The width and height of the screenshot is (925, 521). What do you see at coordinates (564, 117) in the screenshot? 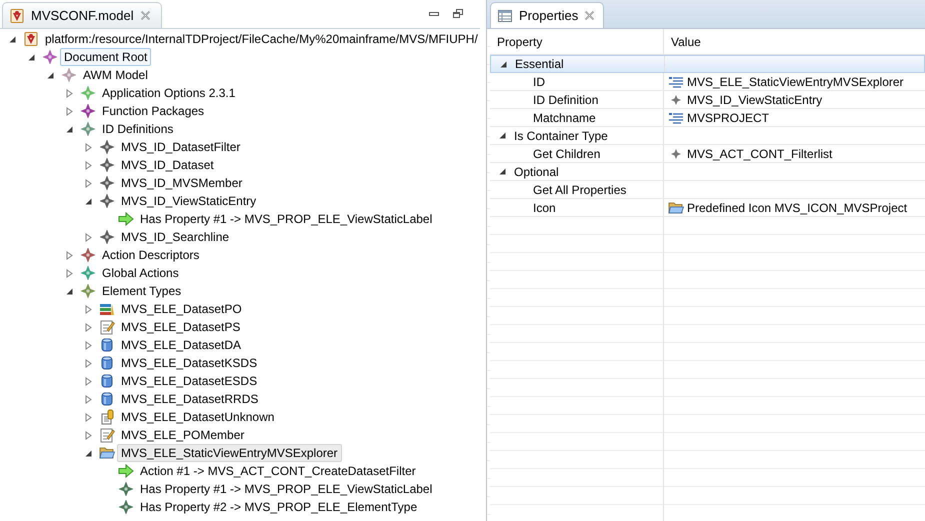
I see `property-name: Matchname` at bounding box center [564, 117].